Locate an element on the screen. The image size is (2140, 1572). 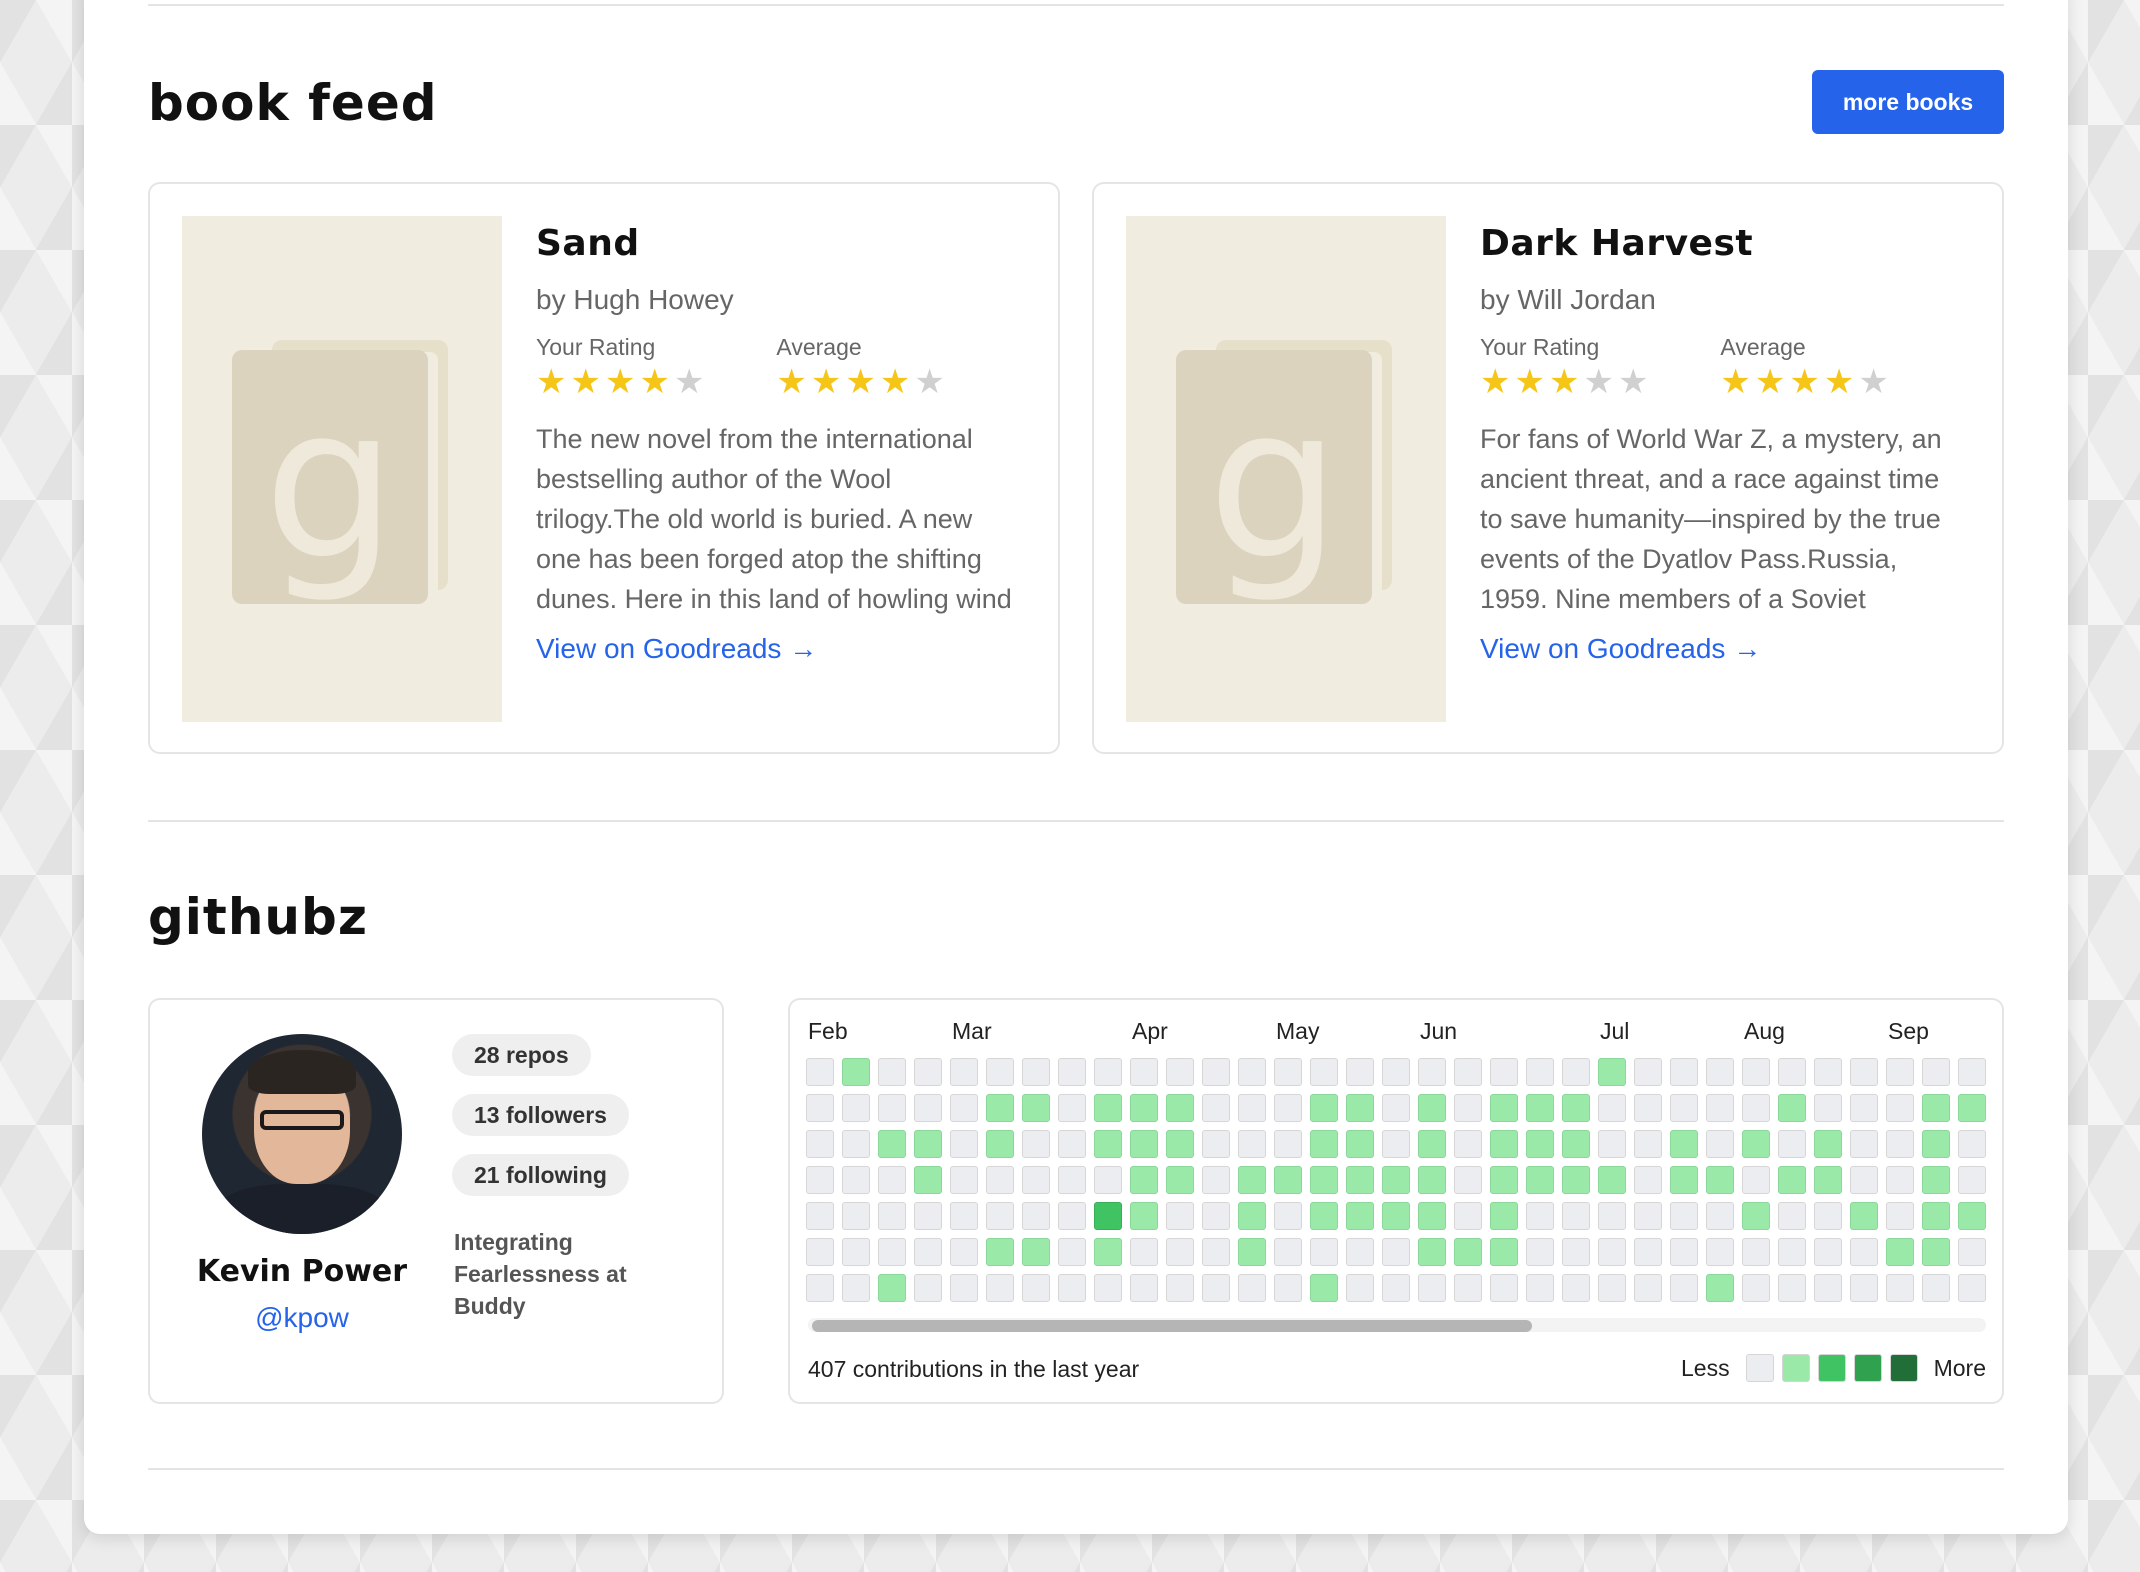
avatar is located at coordinates (302, 1134).